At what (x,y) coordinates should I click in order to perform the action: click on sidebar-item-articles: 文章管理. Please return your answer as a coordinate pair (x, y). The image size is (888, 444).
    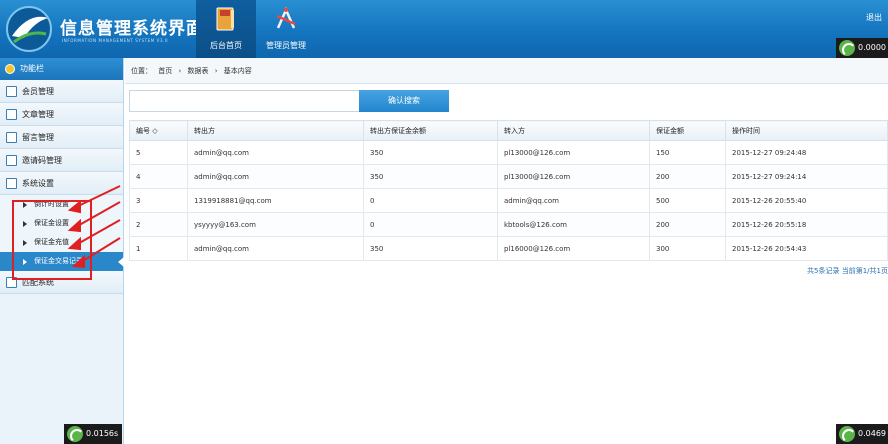
    Looking at the image, I should click on (61, 114).